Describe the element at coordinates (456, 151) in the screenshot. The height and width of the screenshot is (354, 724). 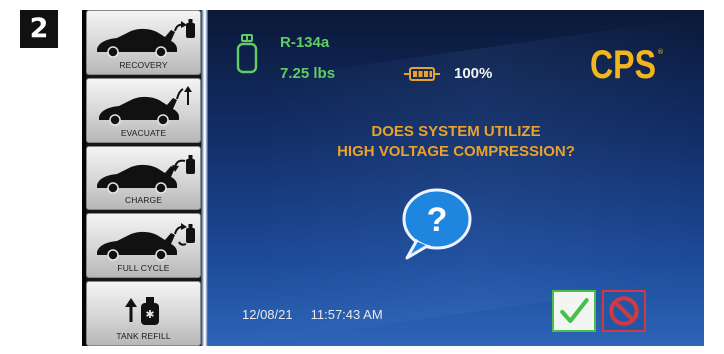
I see `prompt-line-2: HIGH VOLTAGE COMPRESSION?` at that location.